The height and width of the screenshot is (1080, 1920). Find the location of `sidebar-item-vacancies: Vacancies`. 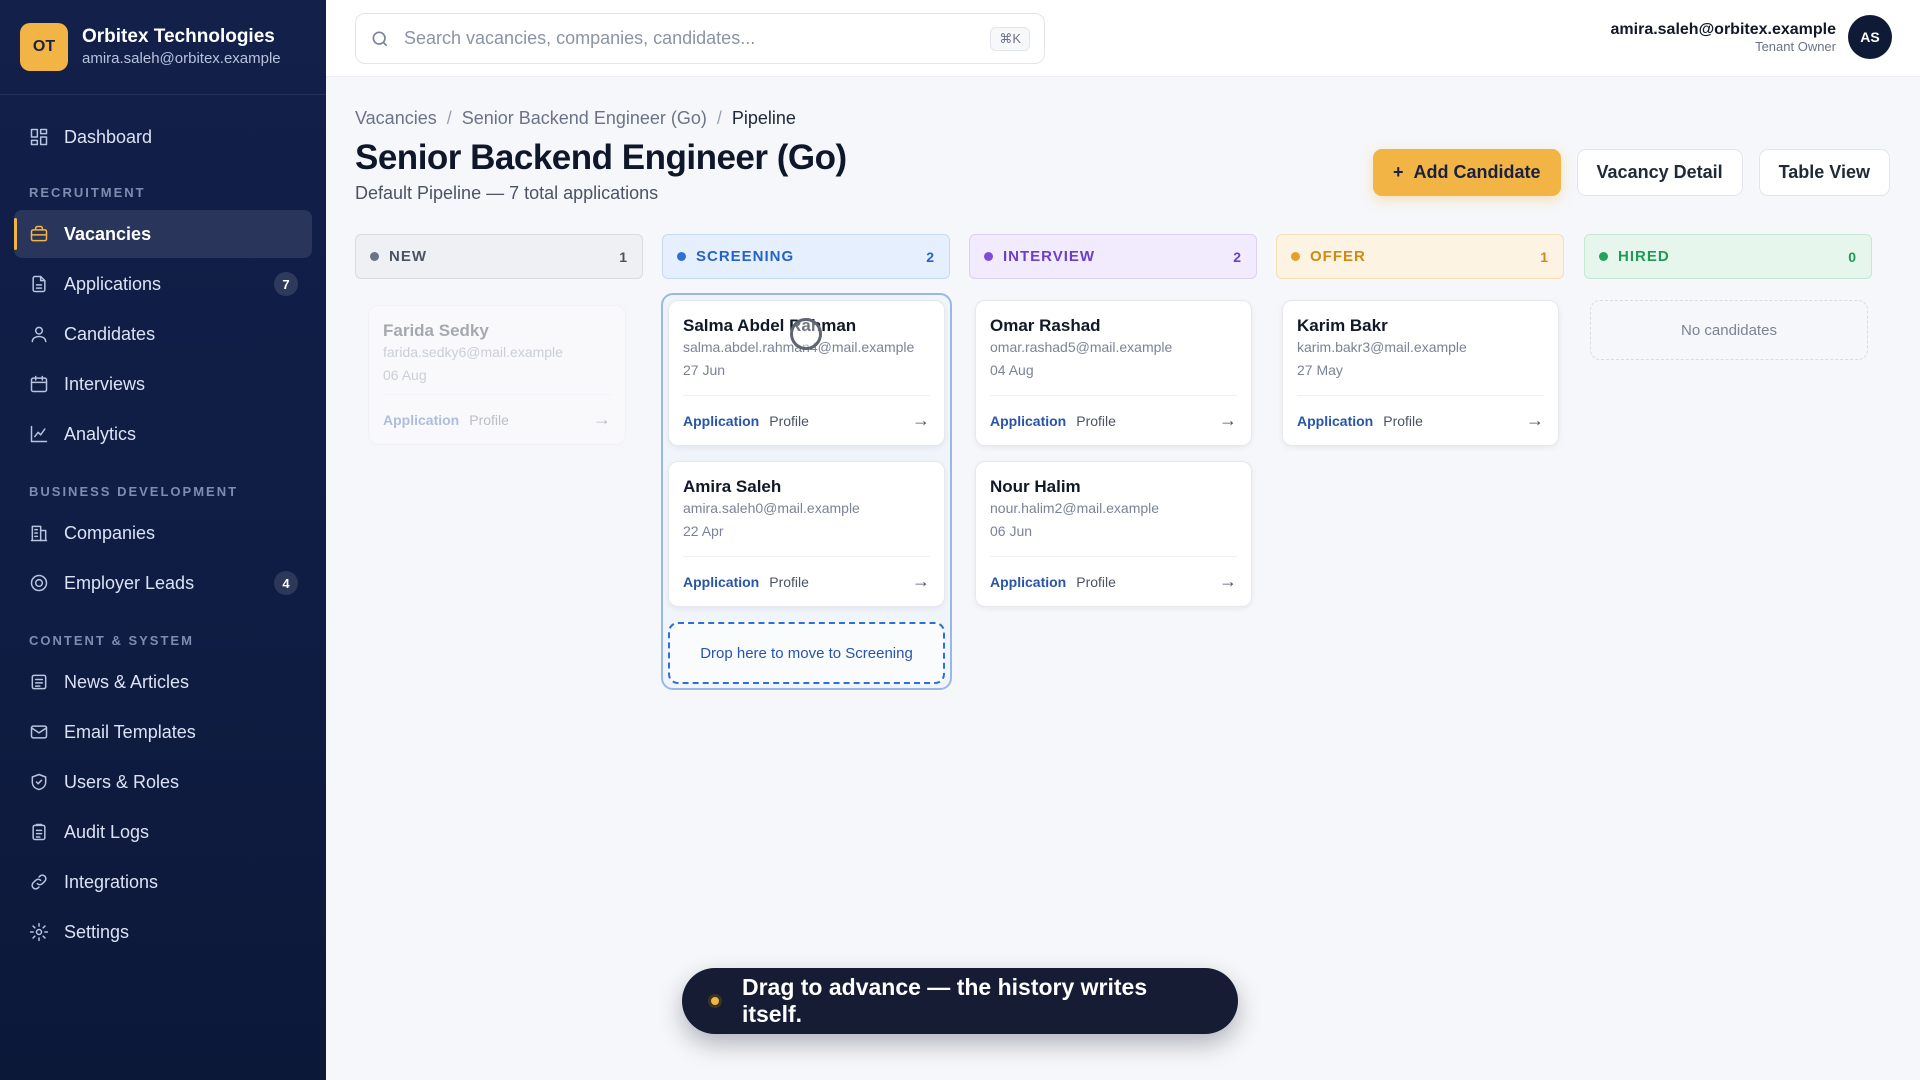

sidebar-item-vacancies: Vacancies is located at coordinates (163, 234).